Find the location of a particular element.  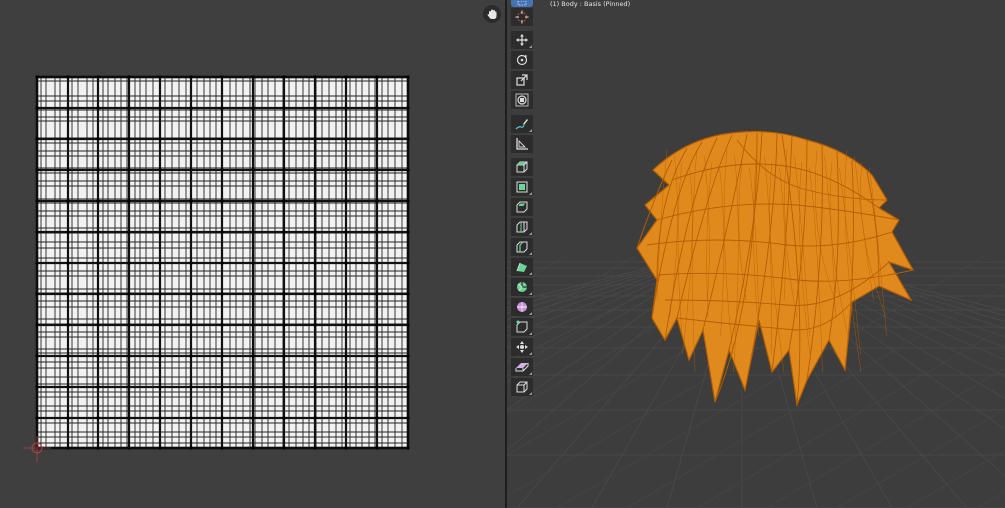

poly-build-icon is located at coordinates (522, 287).